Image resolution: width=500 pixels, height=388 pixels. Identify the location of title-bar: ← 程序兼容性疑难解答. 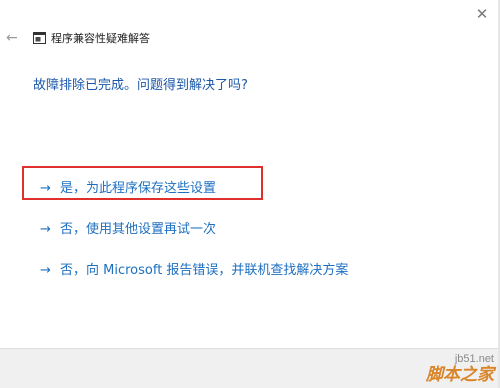
(240, 39).